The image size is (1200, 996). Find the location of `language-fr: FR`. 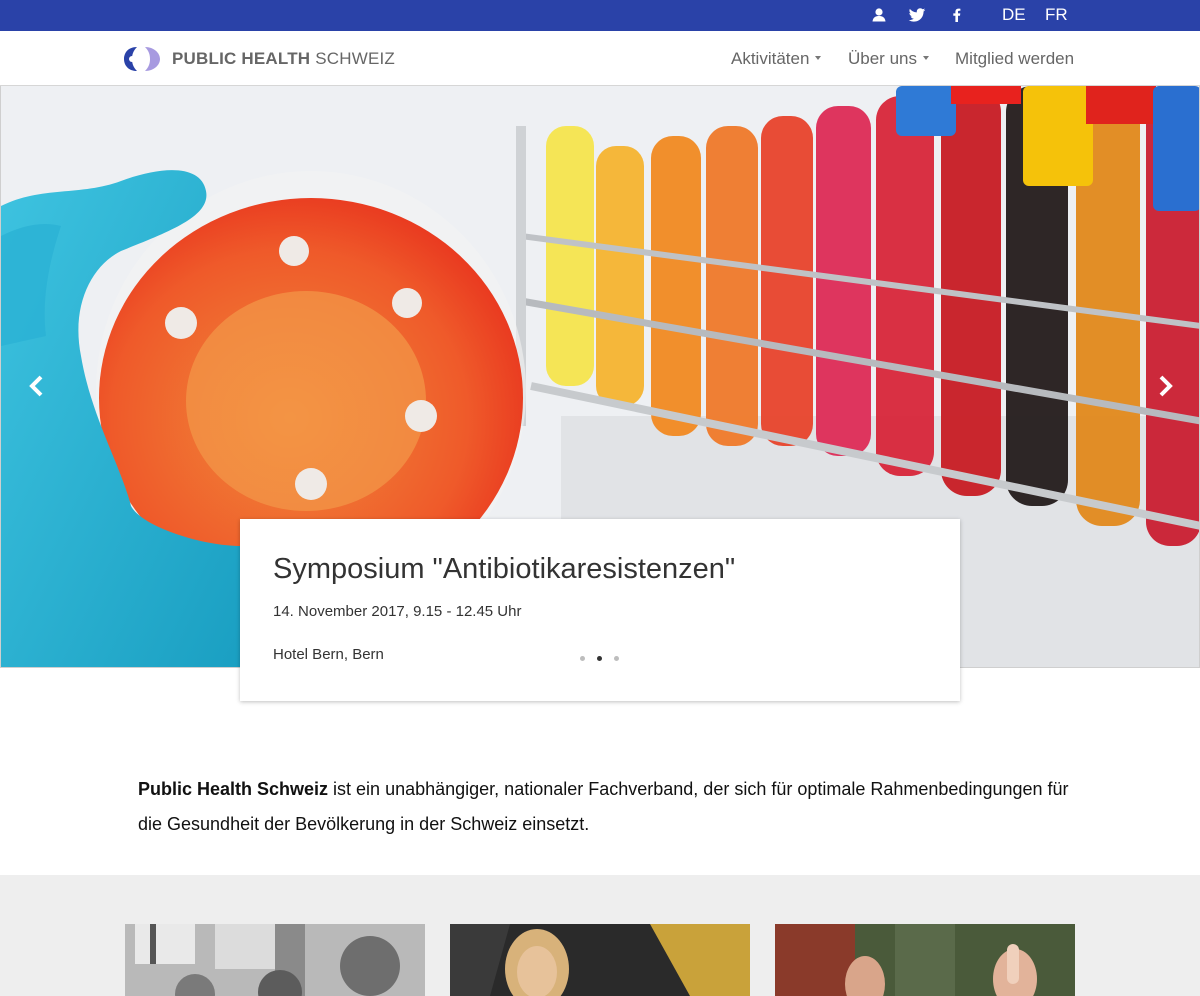

language-fr: FR is located at coordinates (1056, 15).